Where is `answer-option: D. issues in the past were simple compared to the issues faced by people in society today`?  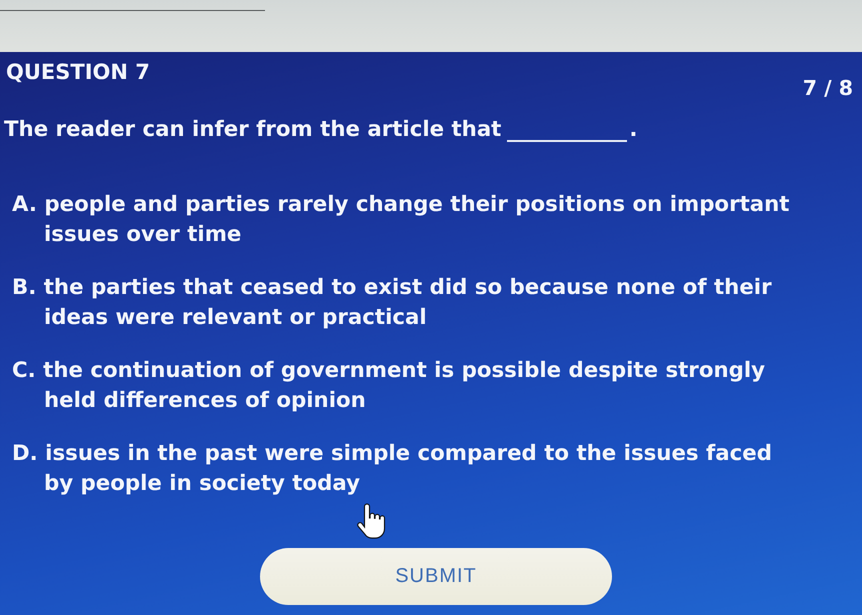 answer-option: D. issues in the past were simple compared to the issues faced by people in society today is located at coordinates (404, 469).